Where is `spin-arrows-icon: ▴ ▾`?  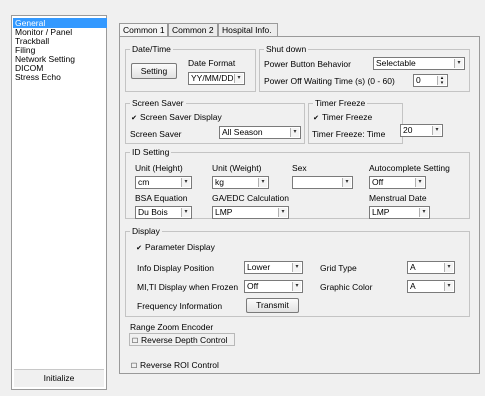
spin-arrows-icon: ▴ ▾ is located at coordinates (441, 80).